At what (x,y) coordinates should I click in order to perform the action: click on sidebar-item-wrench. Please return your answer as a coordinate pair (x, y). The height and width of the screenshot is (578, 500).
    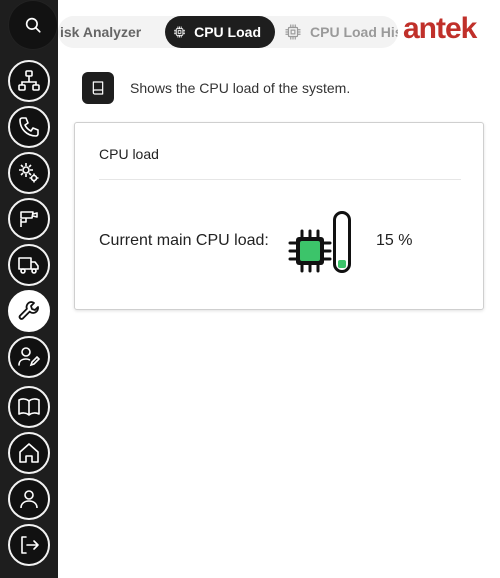
    Looking at the image, I should click on (29, 311).